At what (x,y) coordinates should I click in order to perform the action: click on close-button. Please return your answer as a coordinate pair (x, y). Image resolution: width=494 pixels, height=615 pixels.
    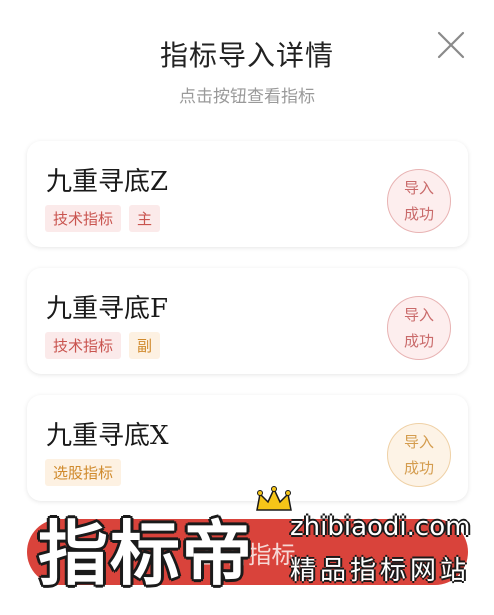
    Looking at the image, I should click on (451, 45).